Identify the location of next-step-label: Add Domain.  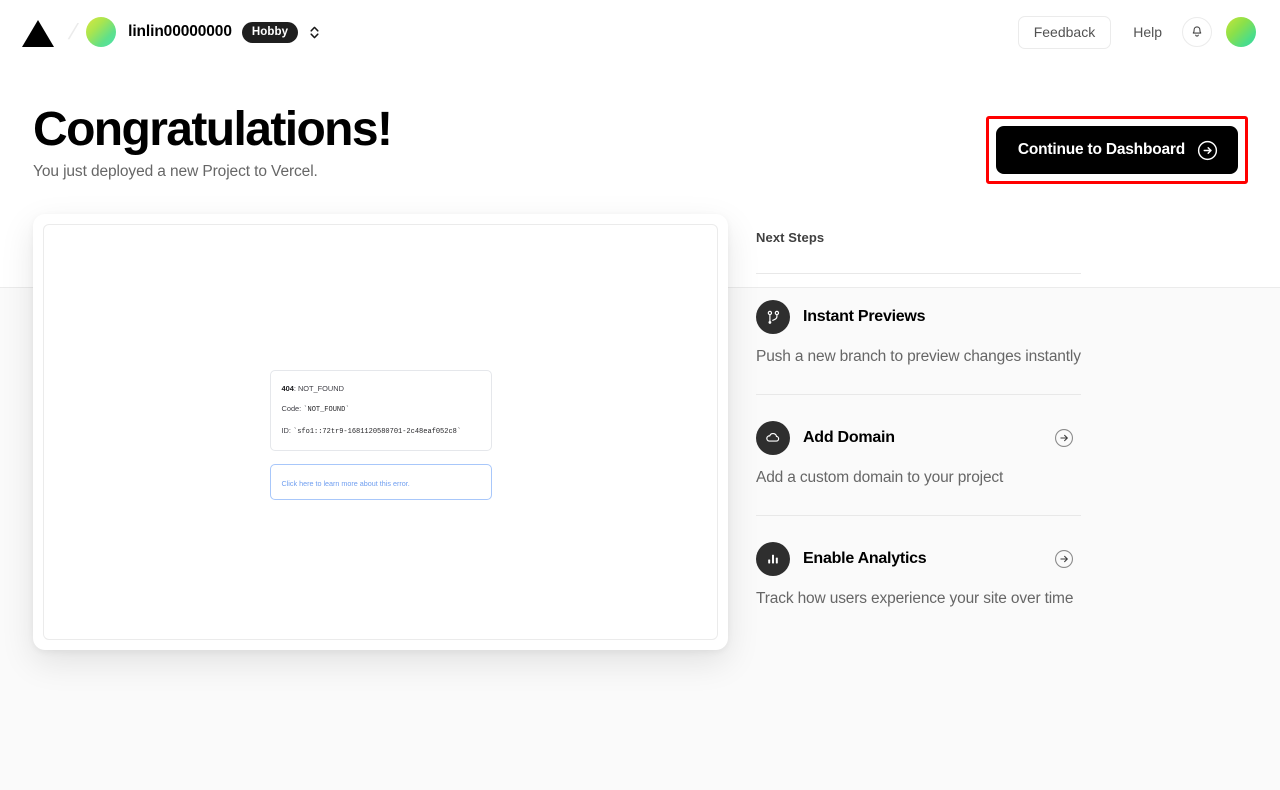
(849, 437).